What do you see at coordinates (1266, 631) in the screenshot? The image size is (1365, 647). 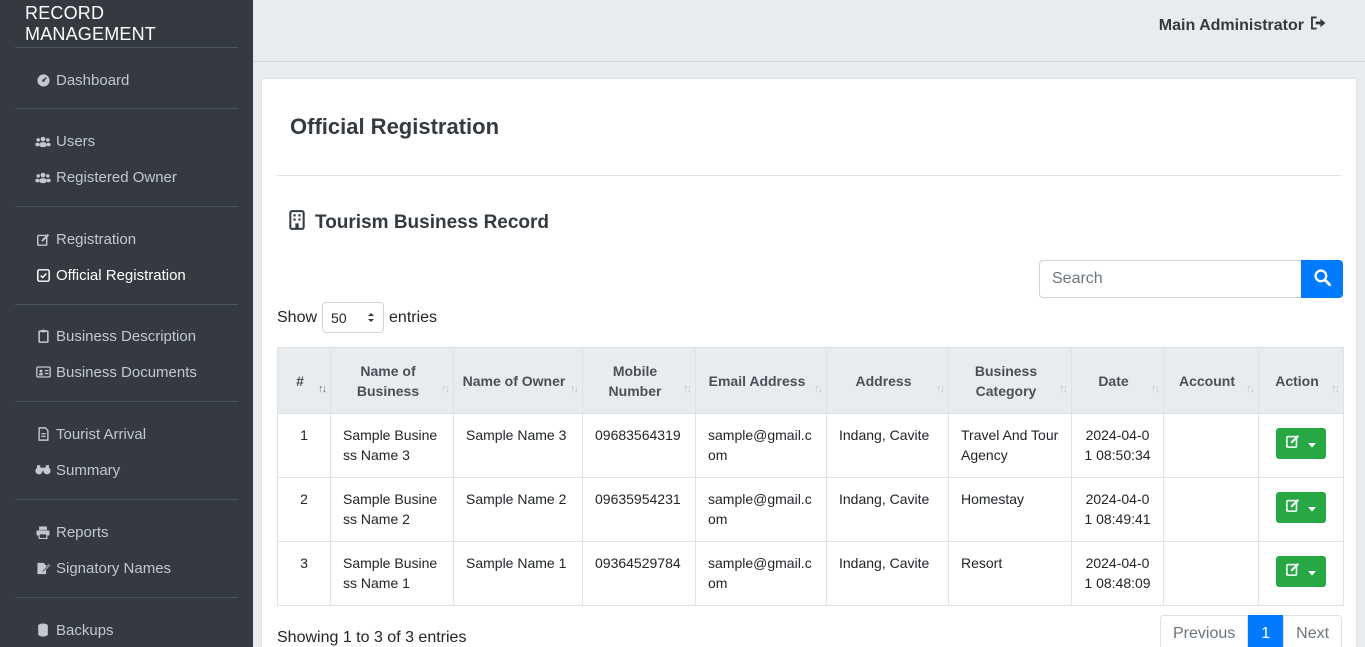 I see `pagination-page-1: 1` at bounding box center [1266, 631].